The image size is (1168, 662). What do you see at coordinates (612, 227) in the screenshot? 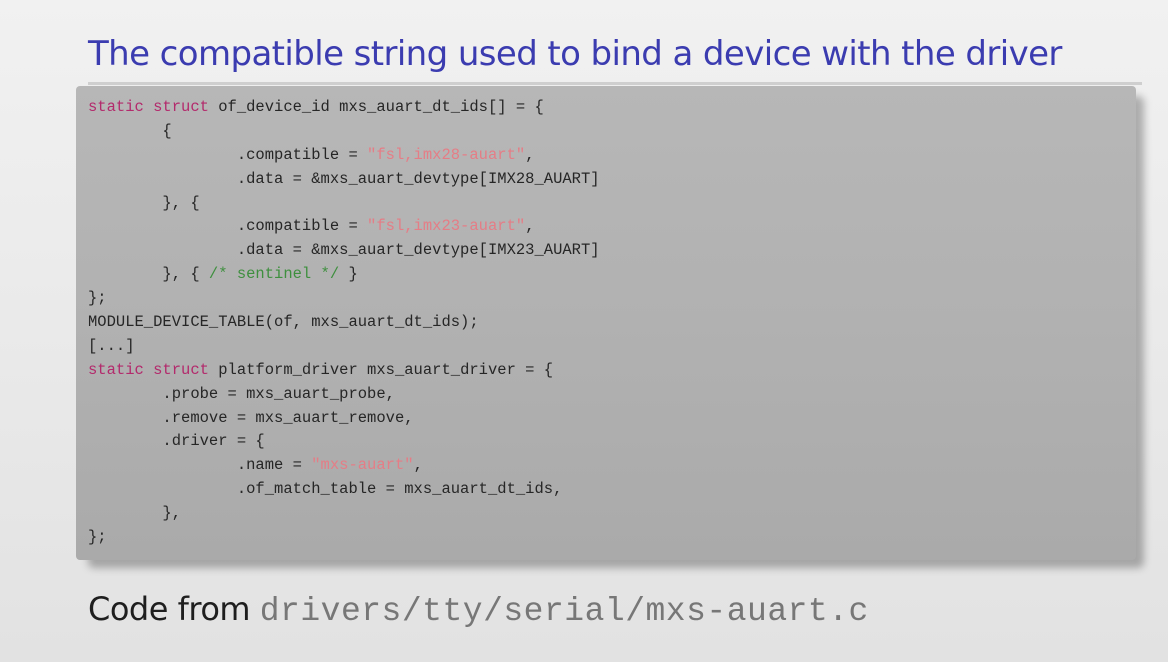
I see `code-line: .compatible = "fsl,imx23-auart",` at bounding box center [612, 227].